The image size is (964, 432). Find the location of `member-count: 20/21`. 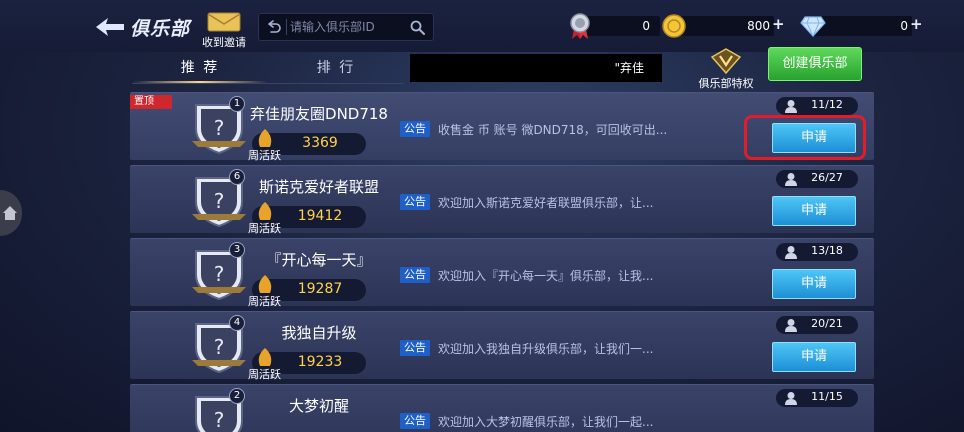

member-count: 20/21 is located at coordinates (817, 325).